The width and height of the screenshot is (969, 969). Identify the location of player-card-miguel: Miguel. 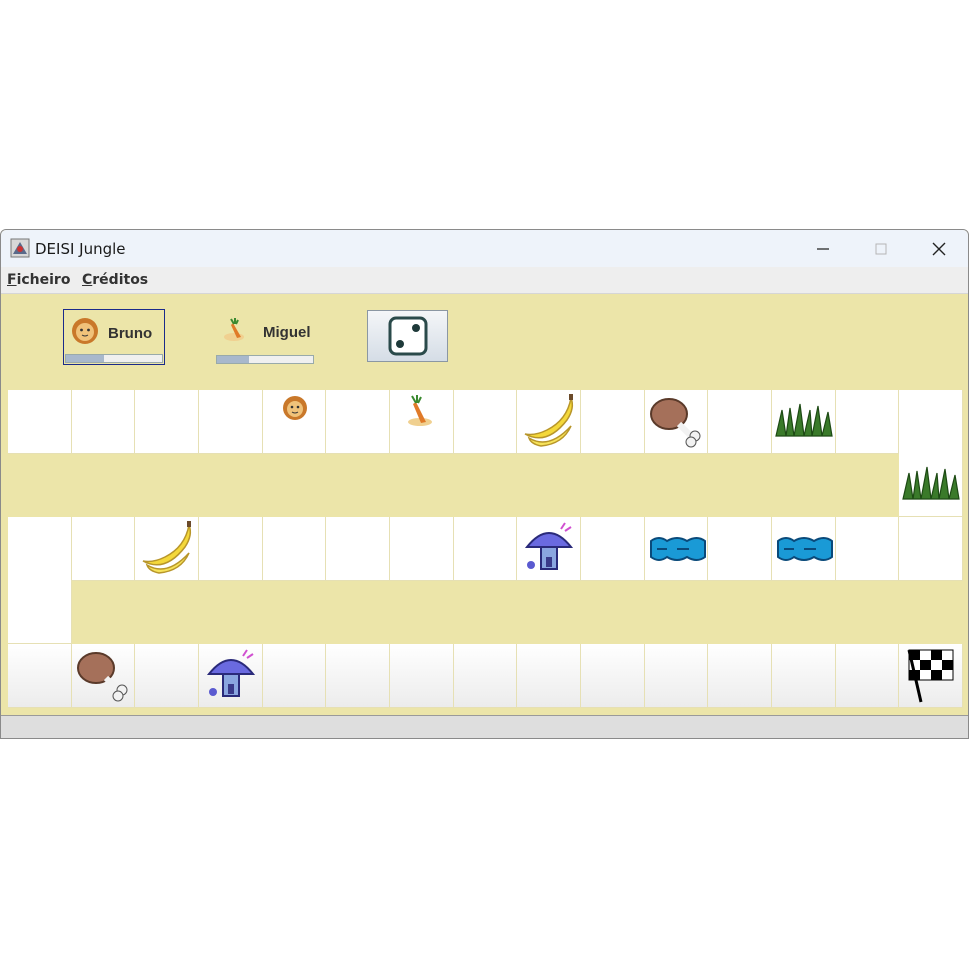
(266, 337).